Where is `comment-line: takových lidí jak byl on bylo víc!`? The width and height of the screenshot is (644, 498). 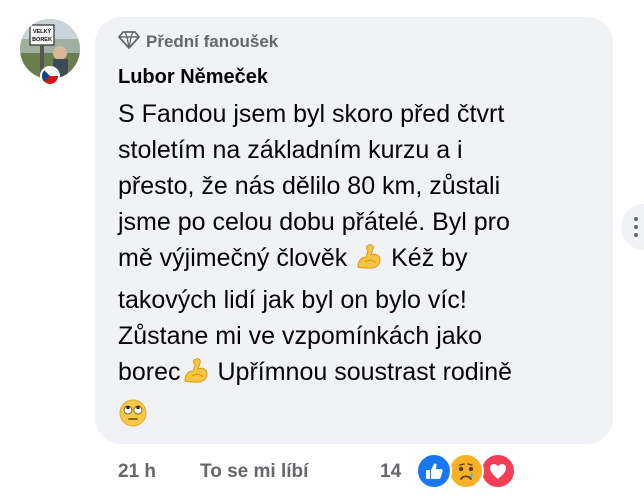
comment-line: takových lidí jak byl on bylo víc! is located at coordinates (292, 300).